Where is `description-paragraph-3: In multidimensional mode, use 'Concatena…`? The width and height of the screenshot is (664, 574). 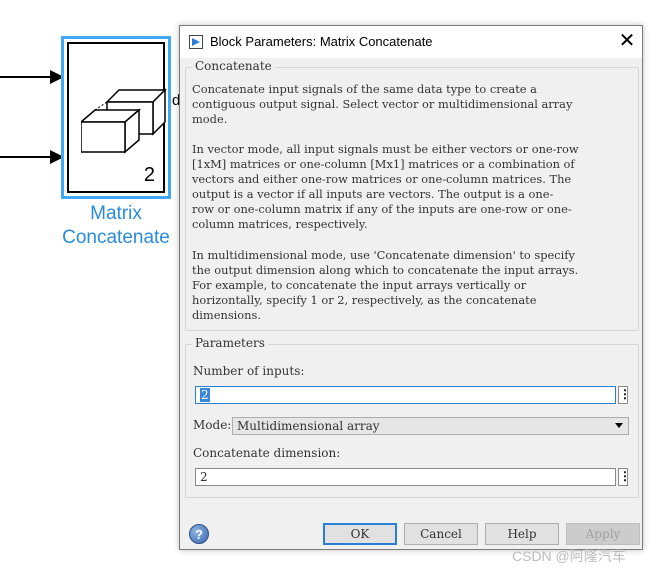 description-paragraph-3: In multidimensional mode, use 'Concatena… is located at coordinates (385, 285).